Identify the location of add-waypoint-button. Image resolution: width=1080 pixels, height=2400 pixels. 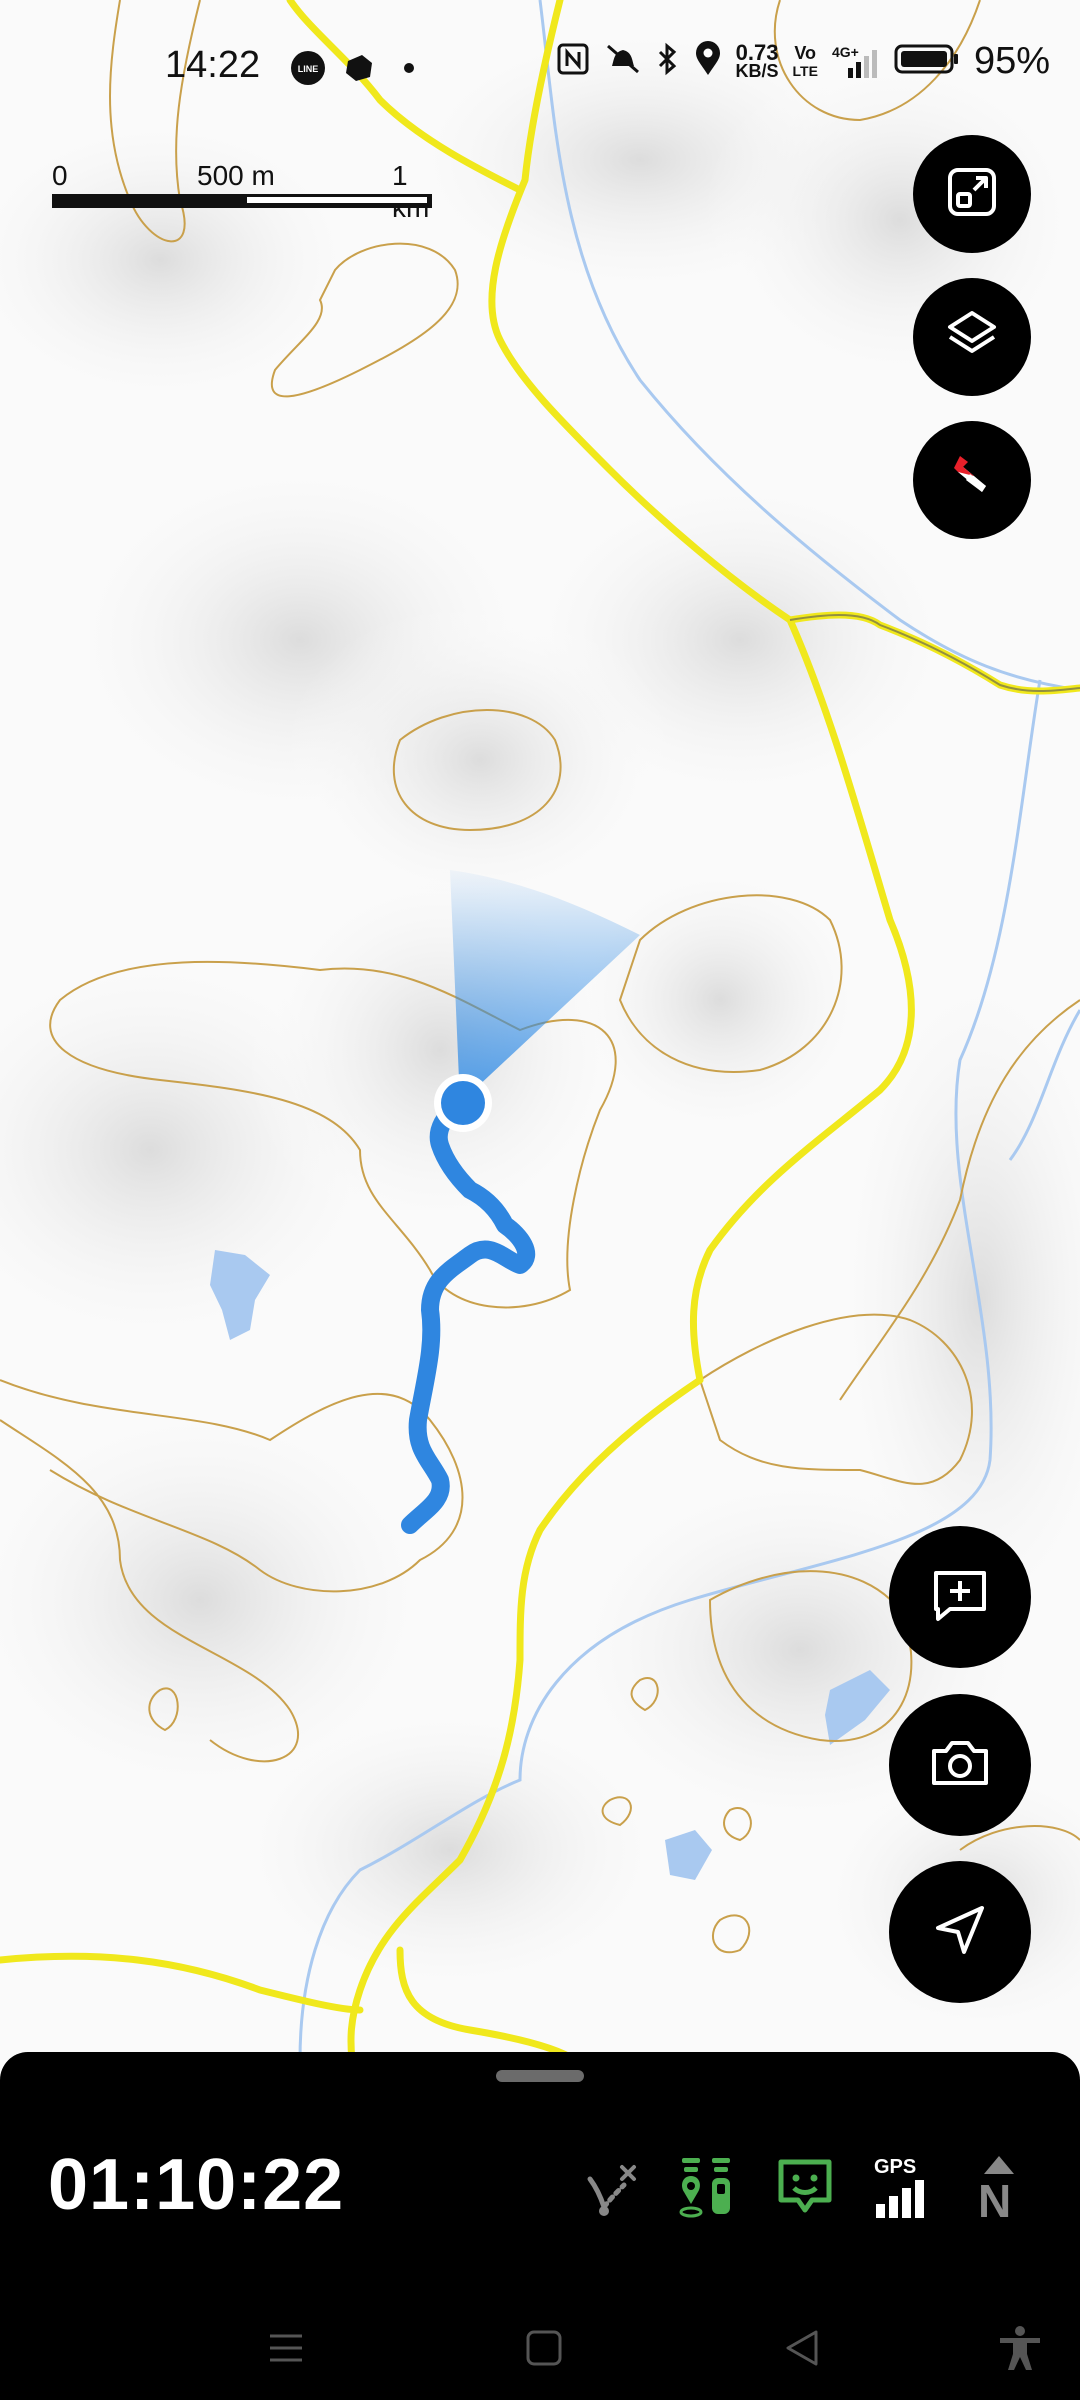
(960, 1597).